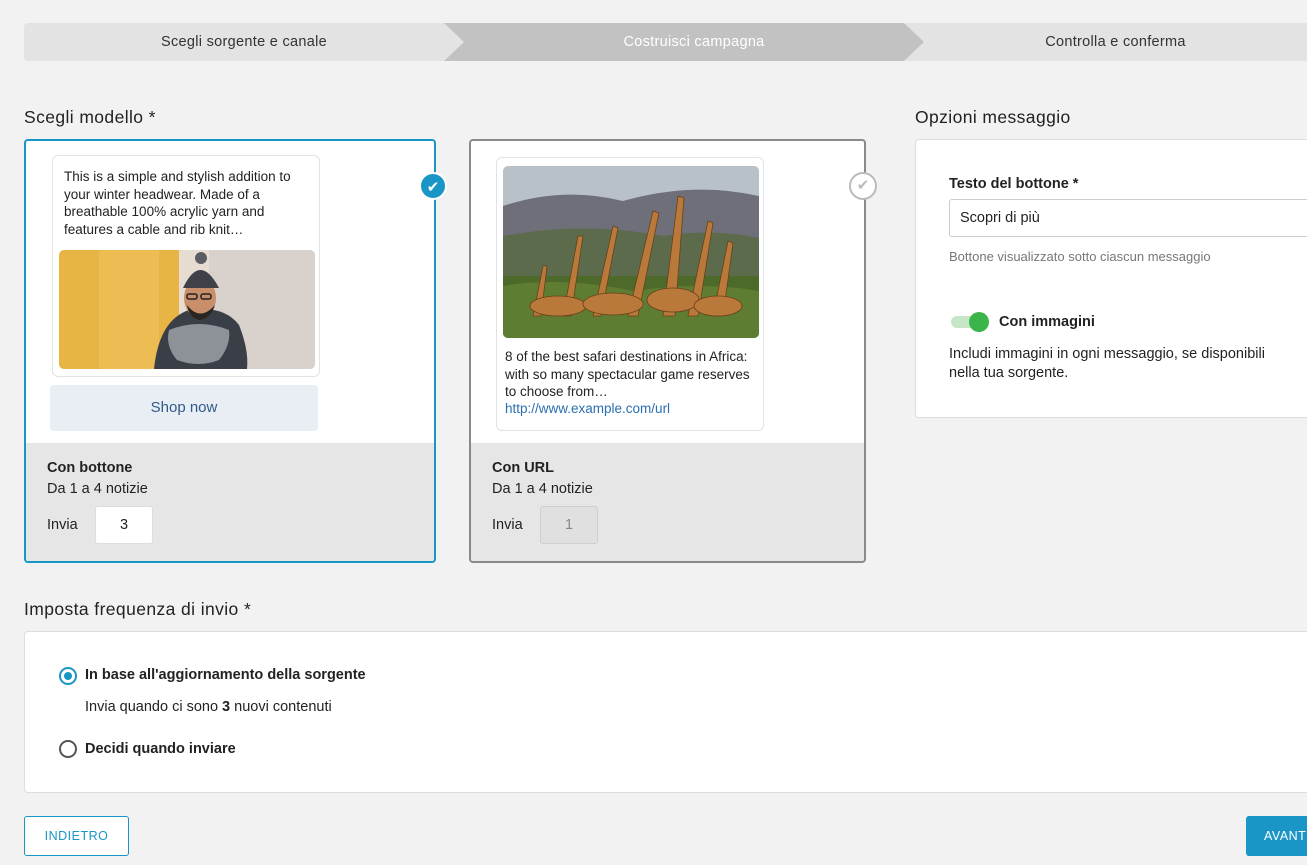  I want to click on frequency-custom-label: Decidi quando inviare, so click(160, 749).